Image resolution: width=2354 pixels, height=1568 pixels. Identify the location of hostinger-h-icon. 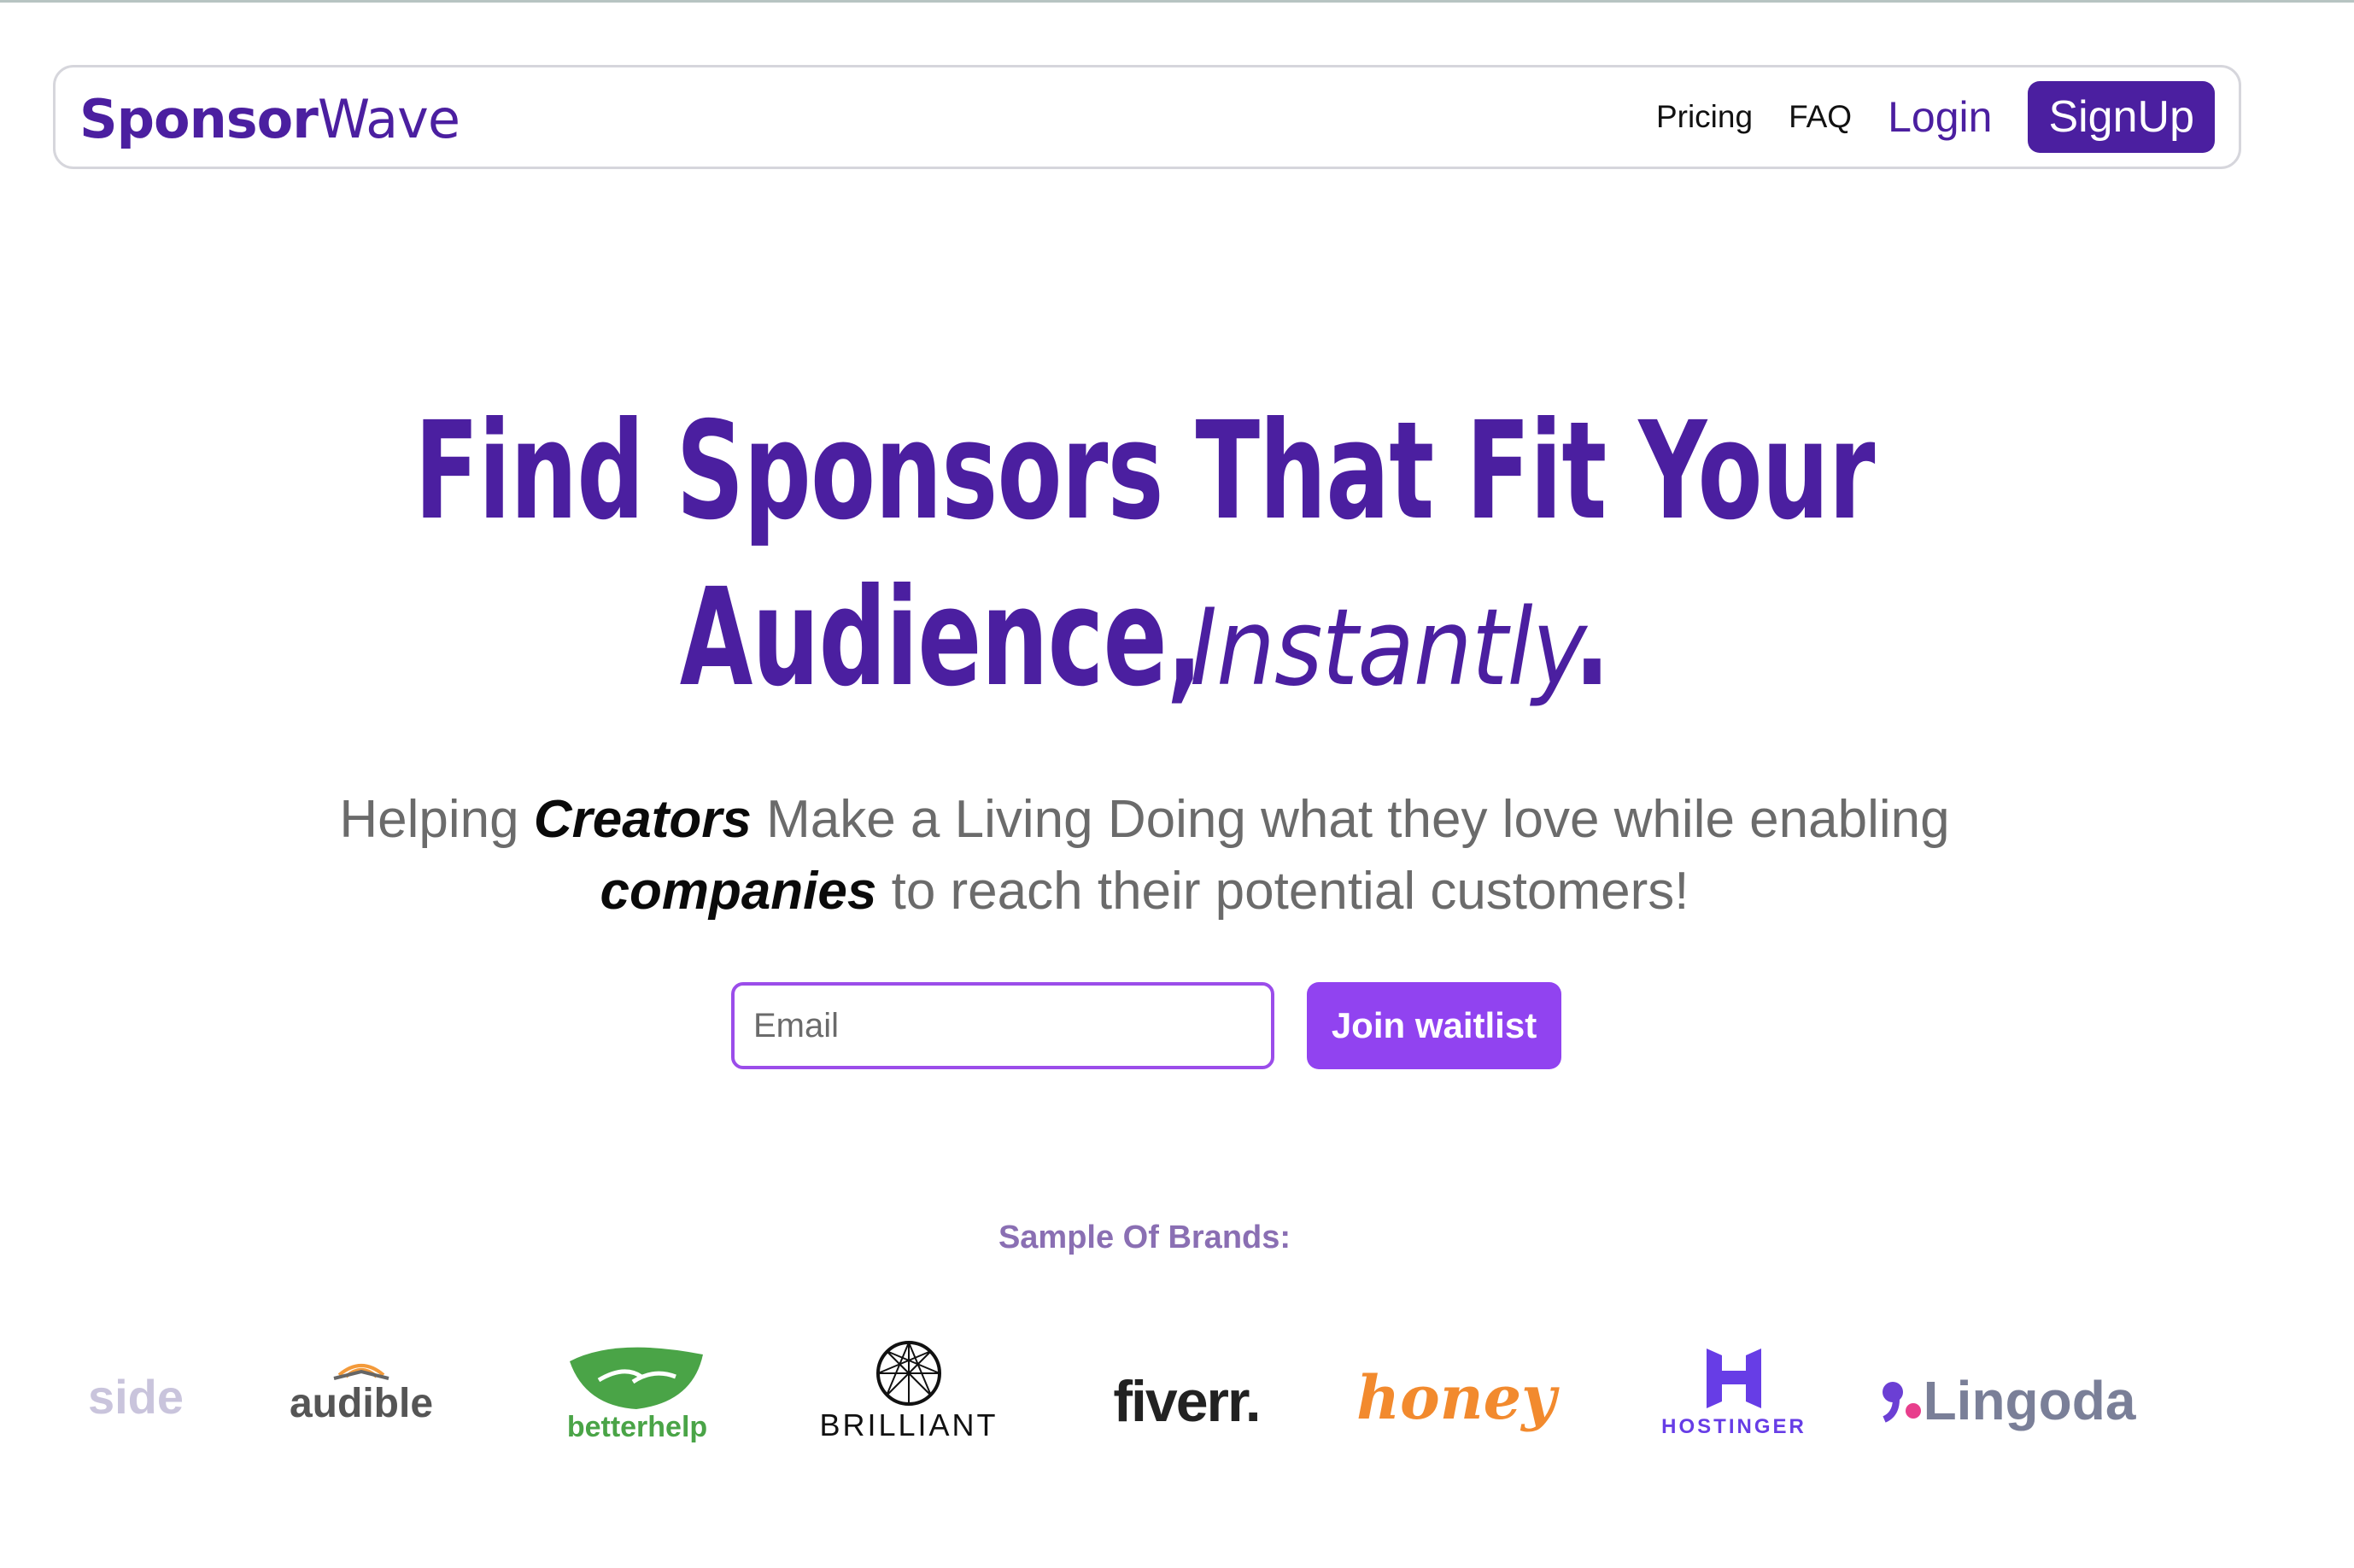
(1734, 1379).